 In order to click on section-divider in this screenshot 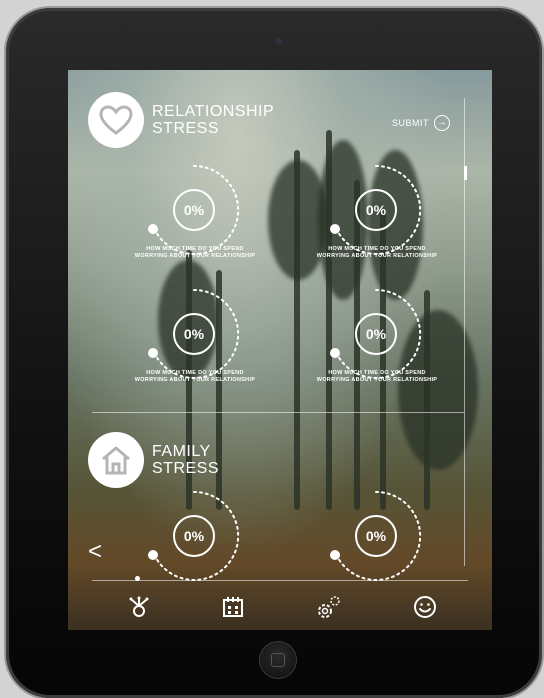, I will do `click(278, 412)`.